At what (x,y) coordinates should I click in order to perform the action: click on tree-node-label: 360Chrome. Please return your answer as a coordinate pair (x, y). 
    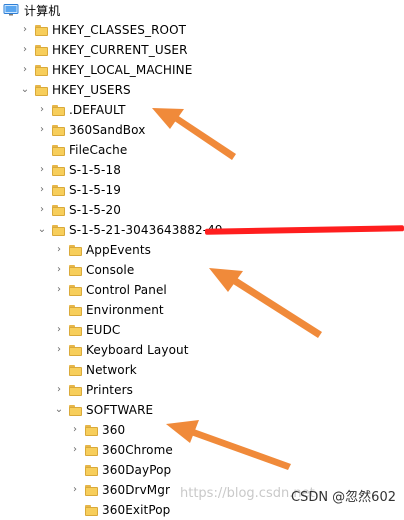
    Looking at the image, I should click on (137, 450).